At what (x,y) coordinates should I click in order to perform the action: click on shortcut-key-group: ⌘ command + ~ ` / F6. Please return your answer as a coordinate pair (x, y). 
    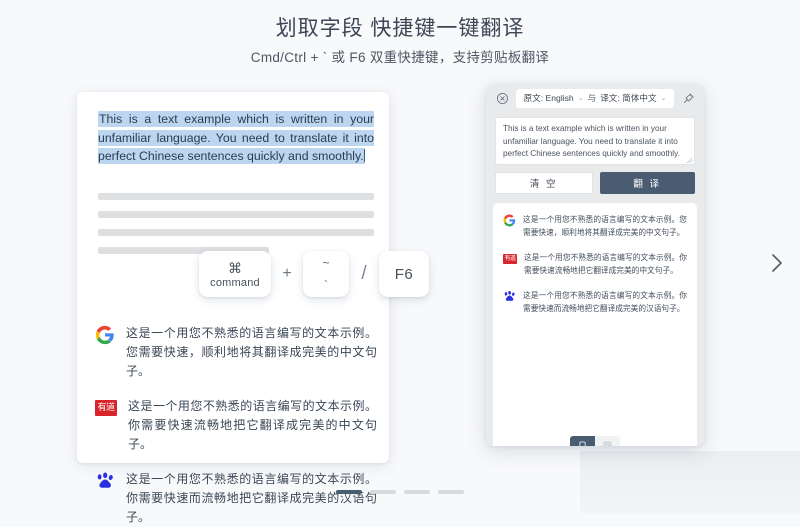
    Looking at the image, I should click on (314, 274).